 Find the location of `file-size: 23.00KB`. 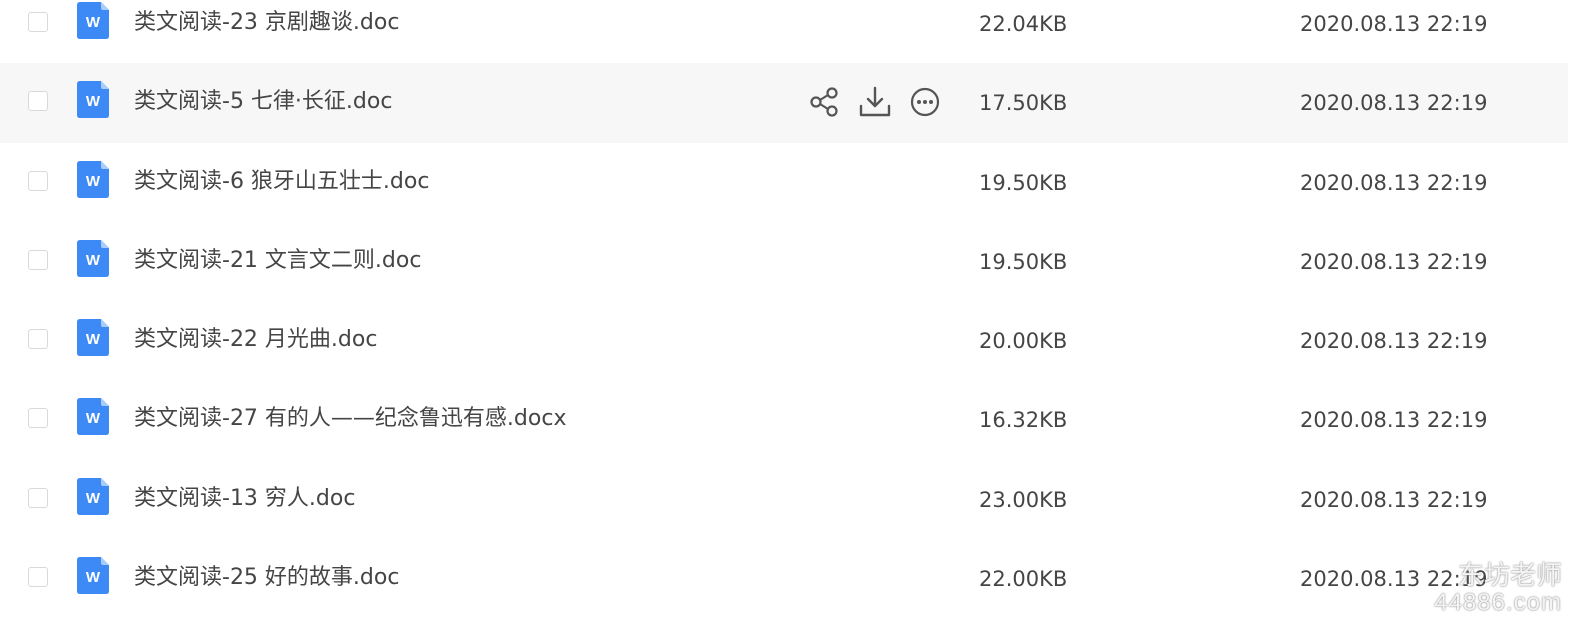

file-size: 23.00KB is located at coordinates (1023, 499).